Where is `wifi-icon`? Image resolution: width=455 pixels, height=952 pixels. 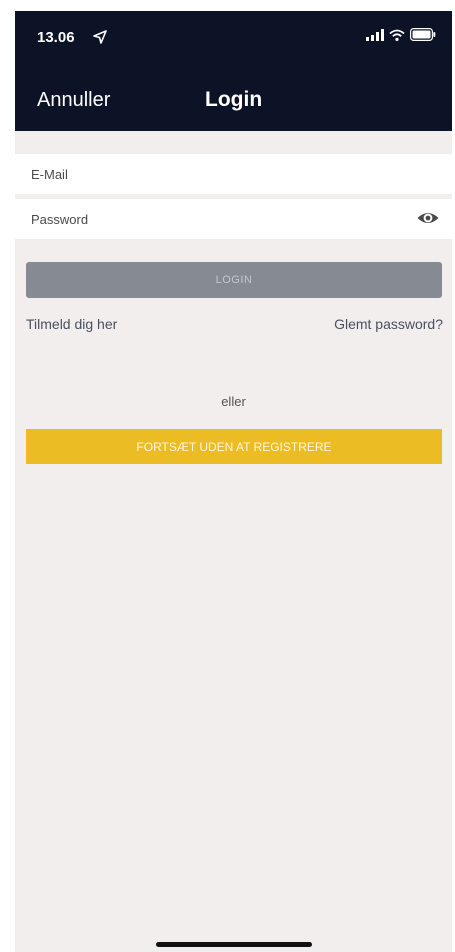
wifi-icon is located at coordinates (397, 35).